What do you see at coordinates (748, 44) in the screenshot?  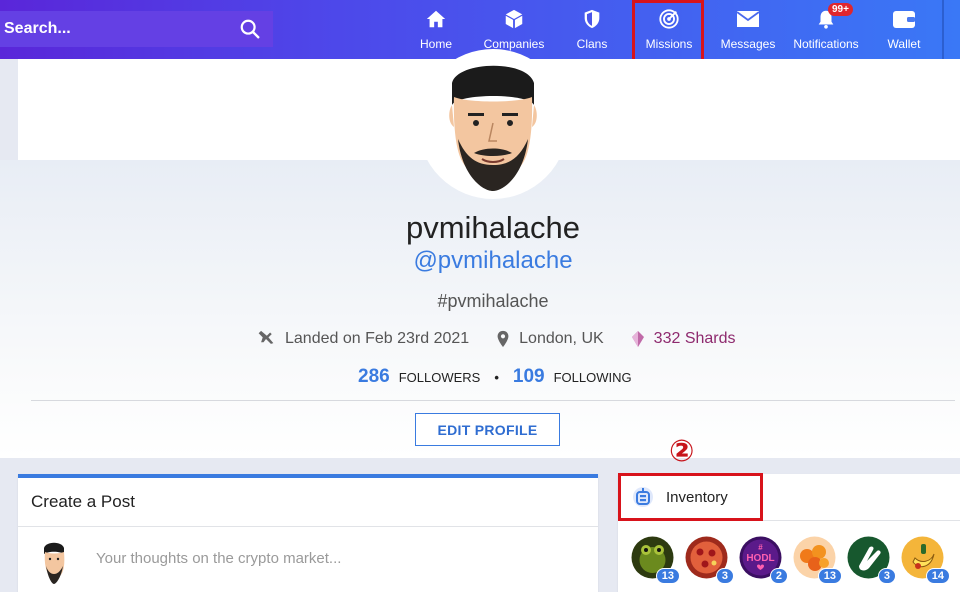 I see `nav-label-messages: Messages` at bounding box center [748, 44].